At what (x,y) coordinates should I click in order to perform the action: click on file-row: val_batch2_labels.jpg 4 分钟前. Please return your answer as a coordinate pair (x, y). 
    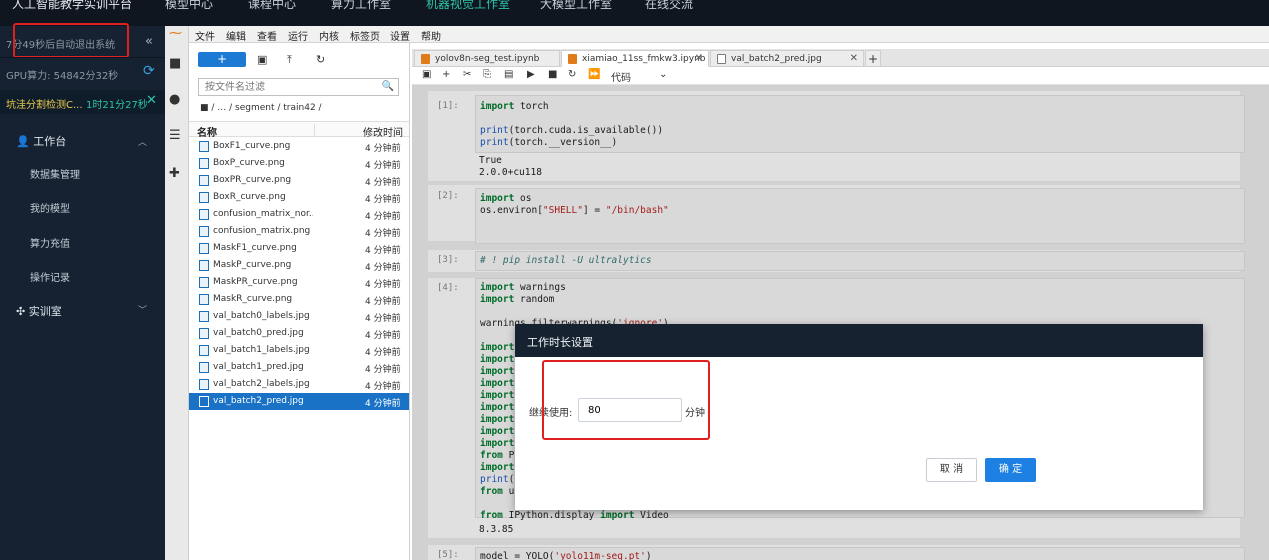
    Looking at the image, I should click on (299, 384).